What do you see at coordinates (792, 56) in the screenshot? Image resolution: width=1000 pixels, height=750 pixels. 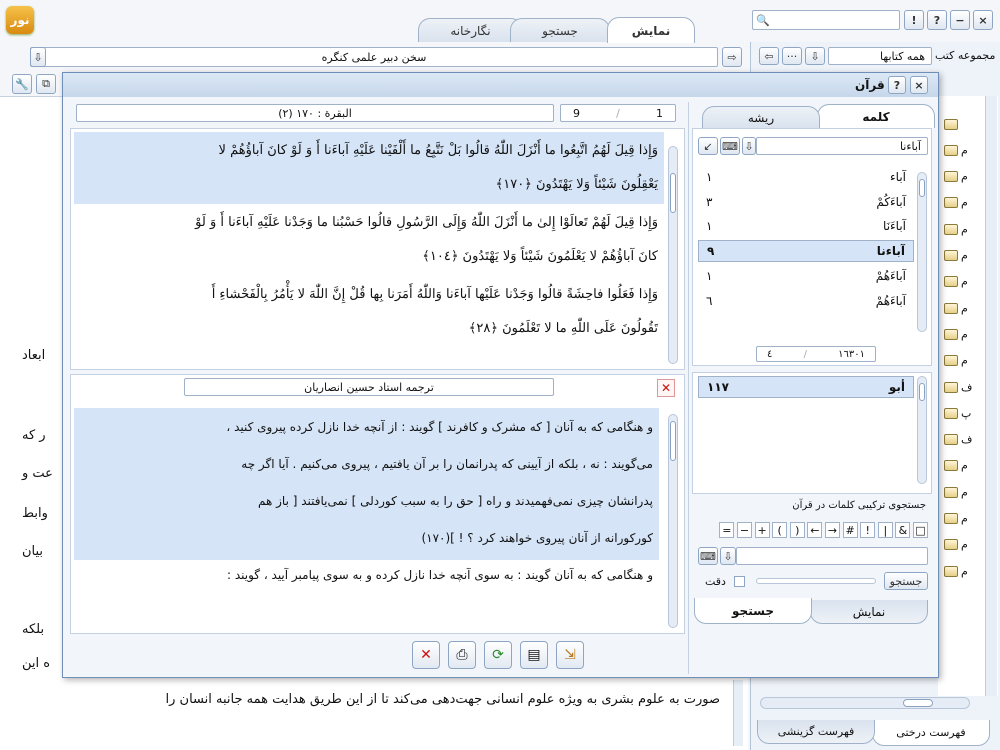 I see `more-button: ···` at bounding box center [792, 56].